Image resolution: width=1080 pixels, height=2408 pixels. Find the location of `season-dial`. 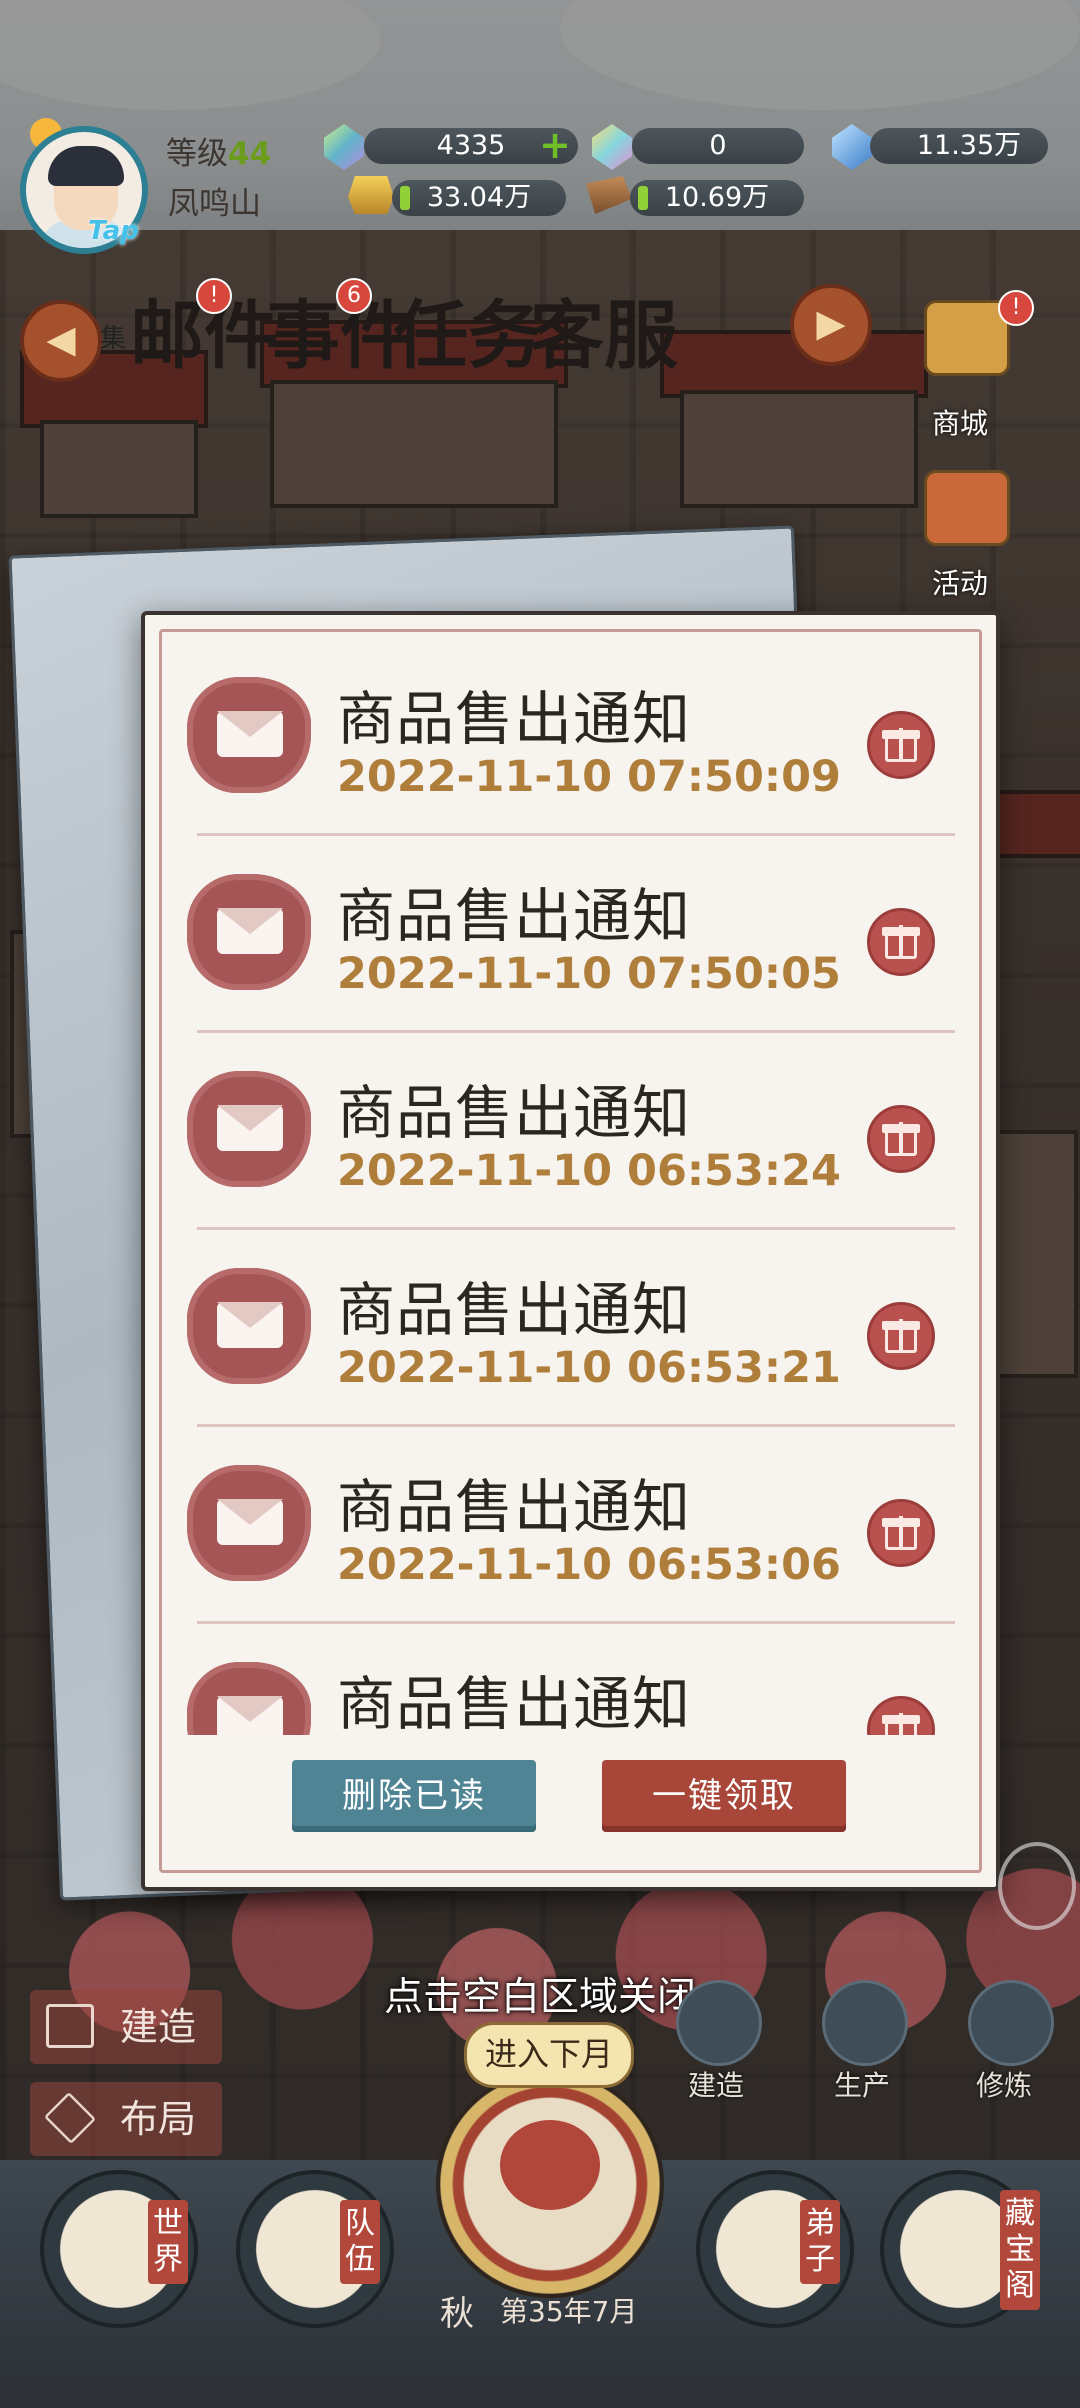

season-dial is located at coordinates (550, 2184).